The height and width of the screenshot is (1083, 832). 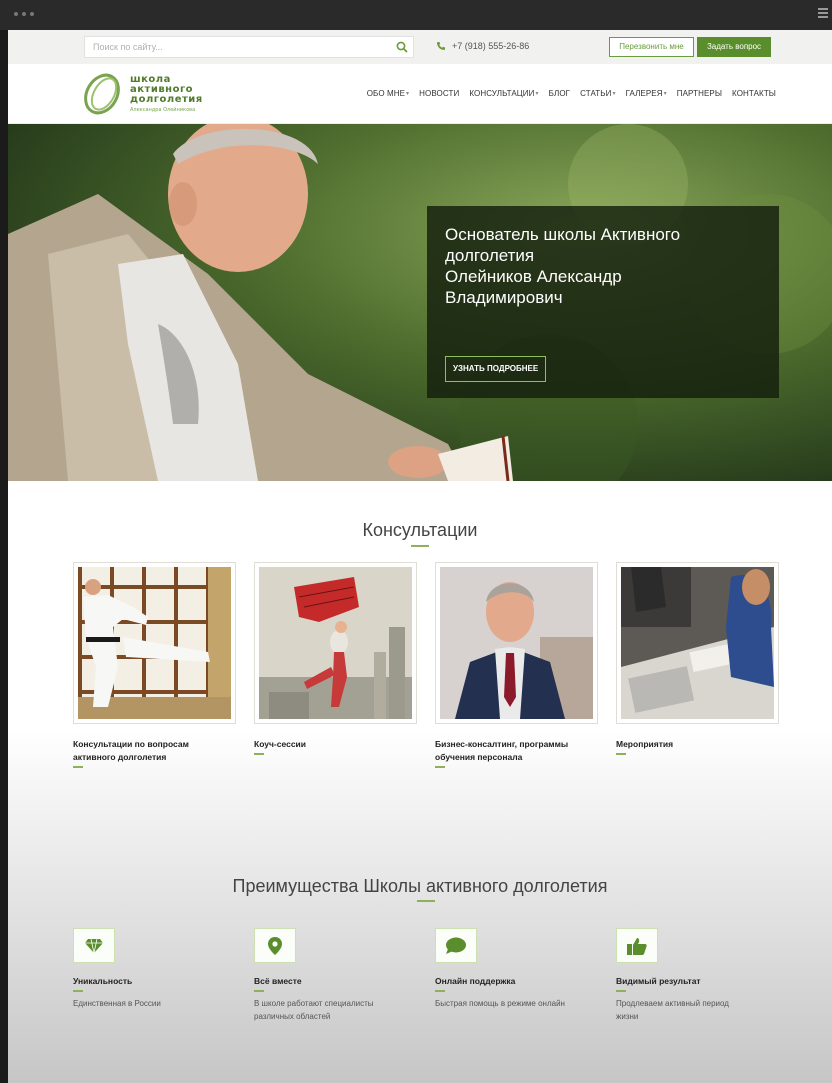 What do you see at coordinates (496, 369) in the screenshot?
I see `learn-more-button: УЗНАТЬ ПОДРОБНЕЕ` at bounding box center [496, 369].